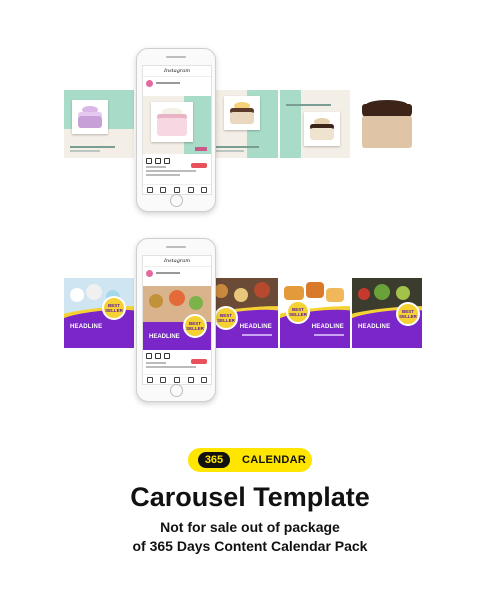 The image size is (500, 600). I want to click on calendar-badge: 365 CALENDAR, so click(250, 460).